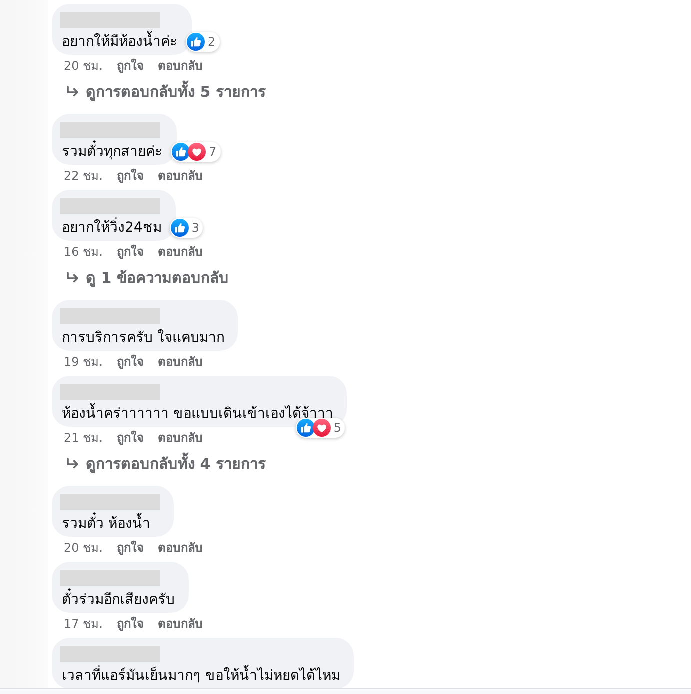  Describe the element at coordinates (110, 524) in the screenshot. I see `comment-text: รวมตั๋ว ห้องน้ำ` at that location.